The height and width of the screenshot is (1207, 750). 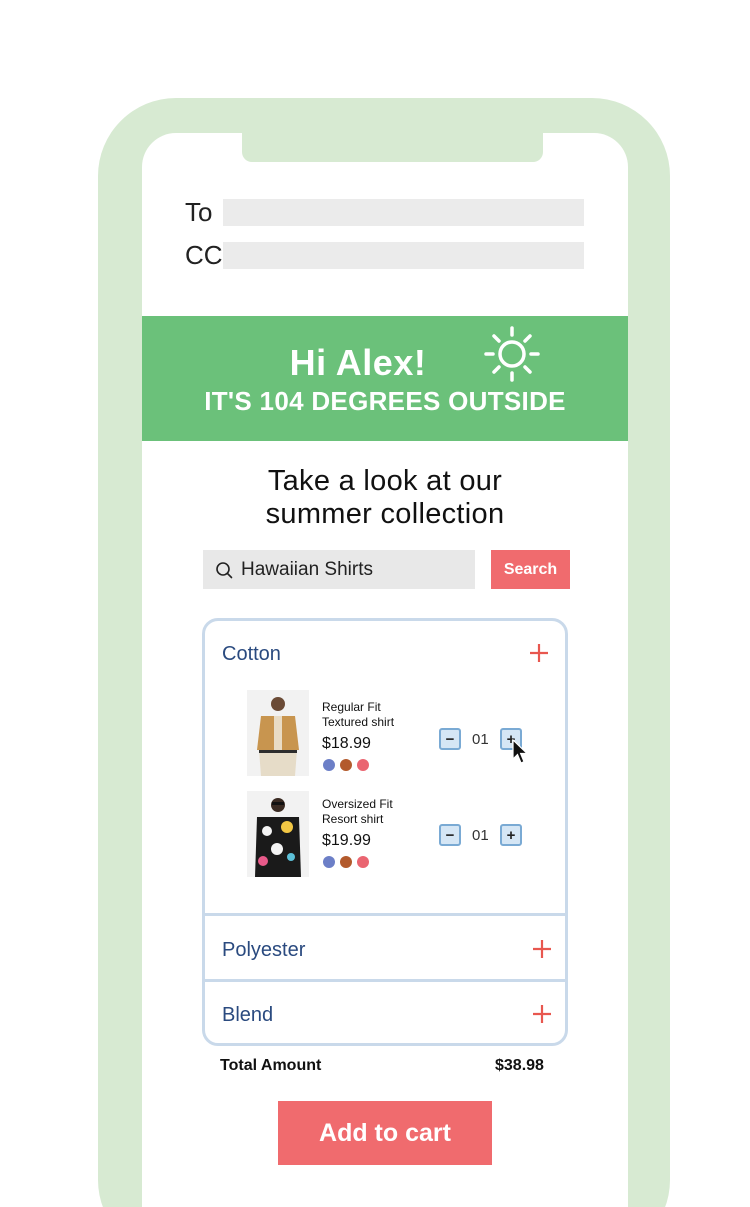 What do you see at coordinates (542, 949) in the screenshot?
I see `expand-polyester-plus-icon` at bounding box center [542, 949].